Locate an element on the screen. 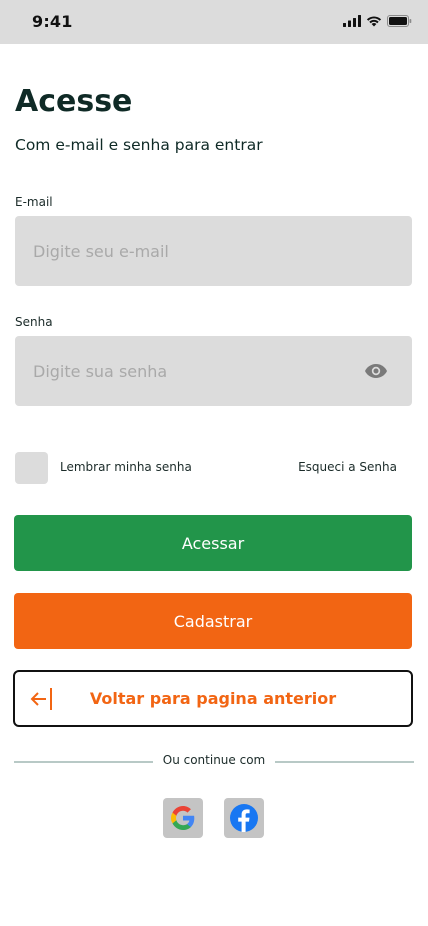  email-field is located at coordinates (213, 251).